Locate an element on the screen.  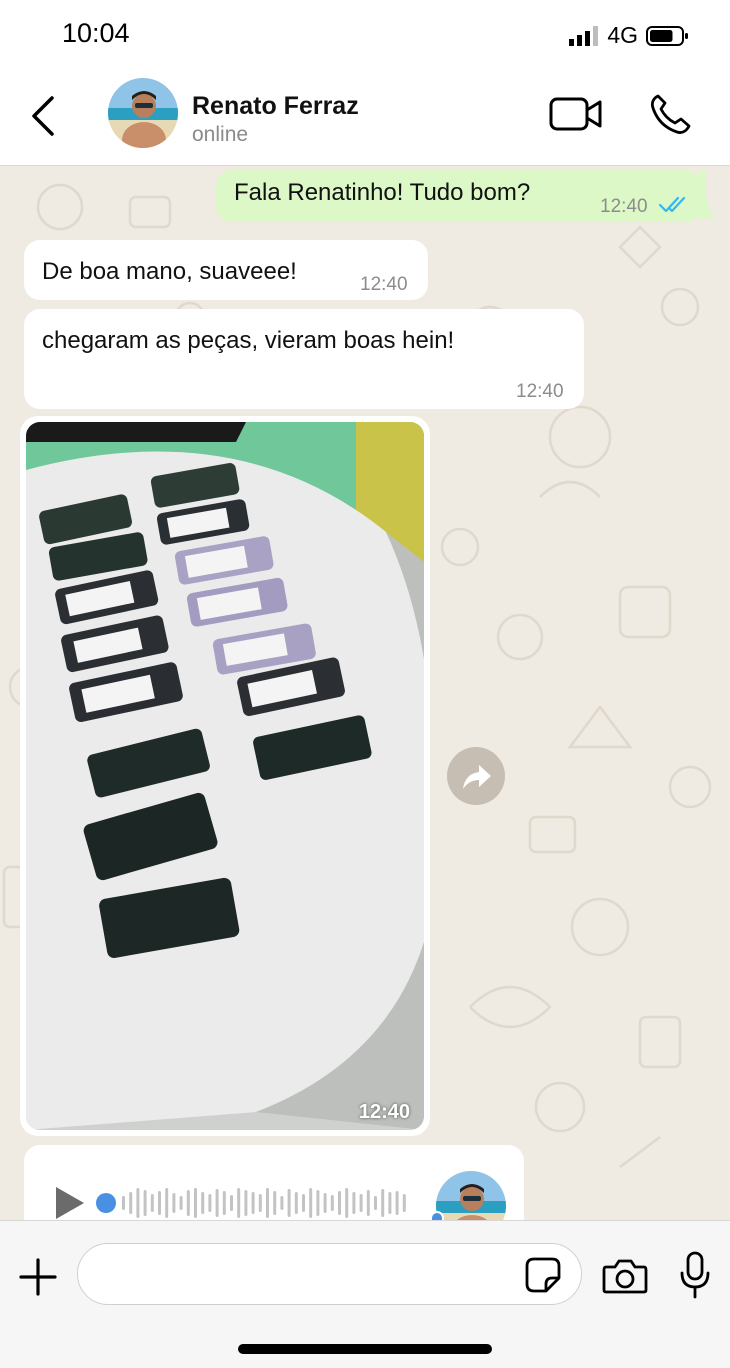
message-bubble-outgoing: Fala Renatinho! Tudo bom? 12:40 is located at coordinates (459, 196).